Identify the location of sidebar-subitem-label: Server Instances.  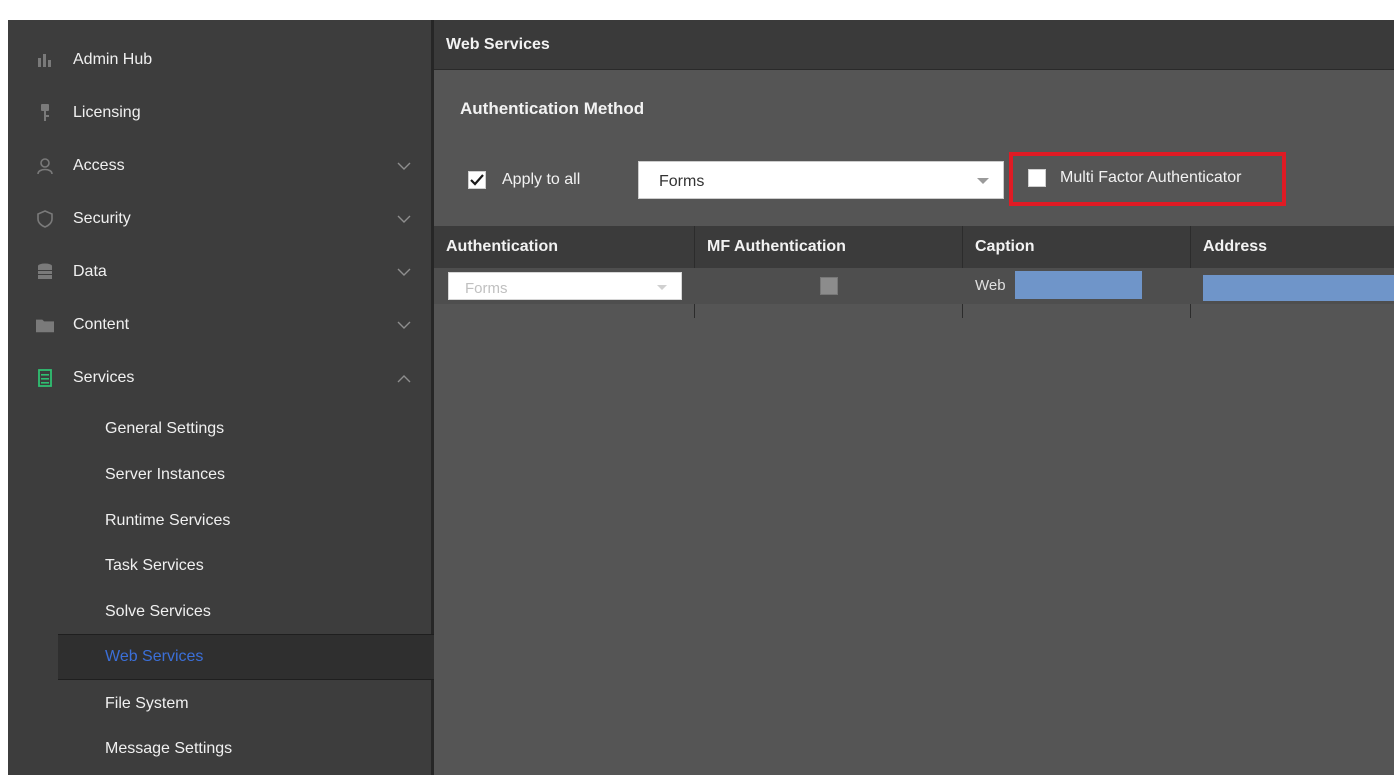
(165, 474).